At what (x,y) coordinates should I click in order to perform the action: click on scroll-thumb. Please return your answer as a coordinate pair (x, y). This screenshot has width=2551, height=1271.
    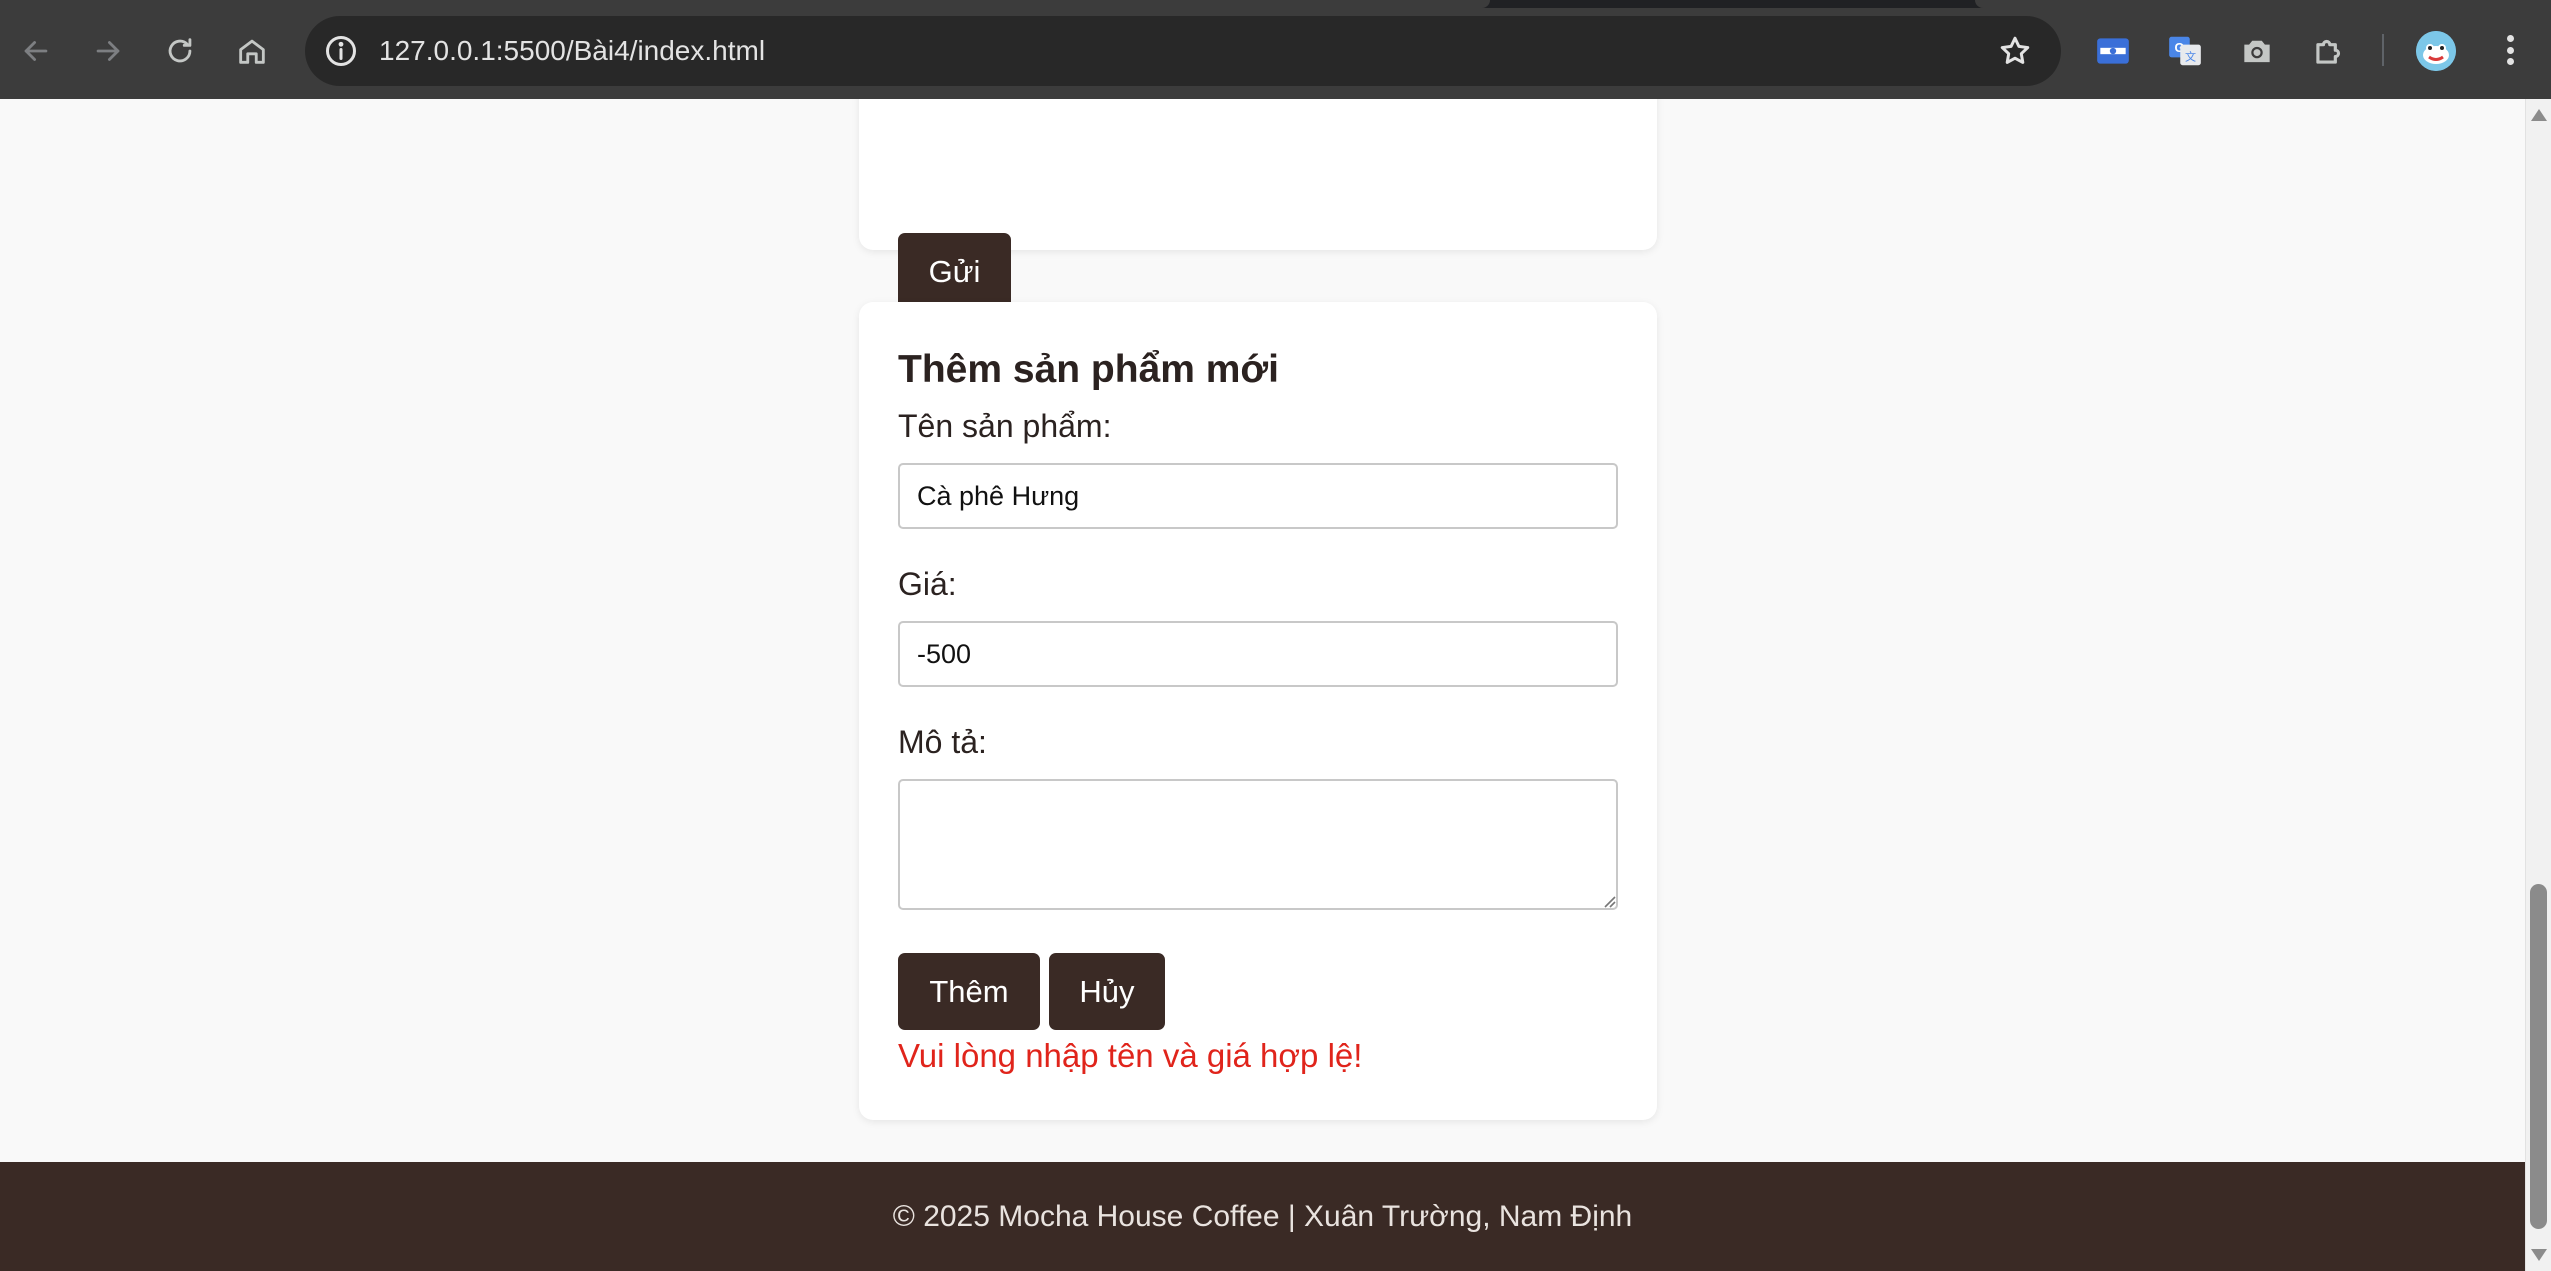
    Looking at the image, I should click on (2538, 1056).